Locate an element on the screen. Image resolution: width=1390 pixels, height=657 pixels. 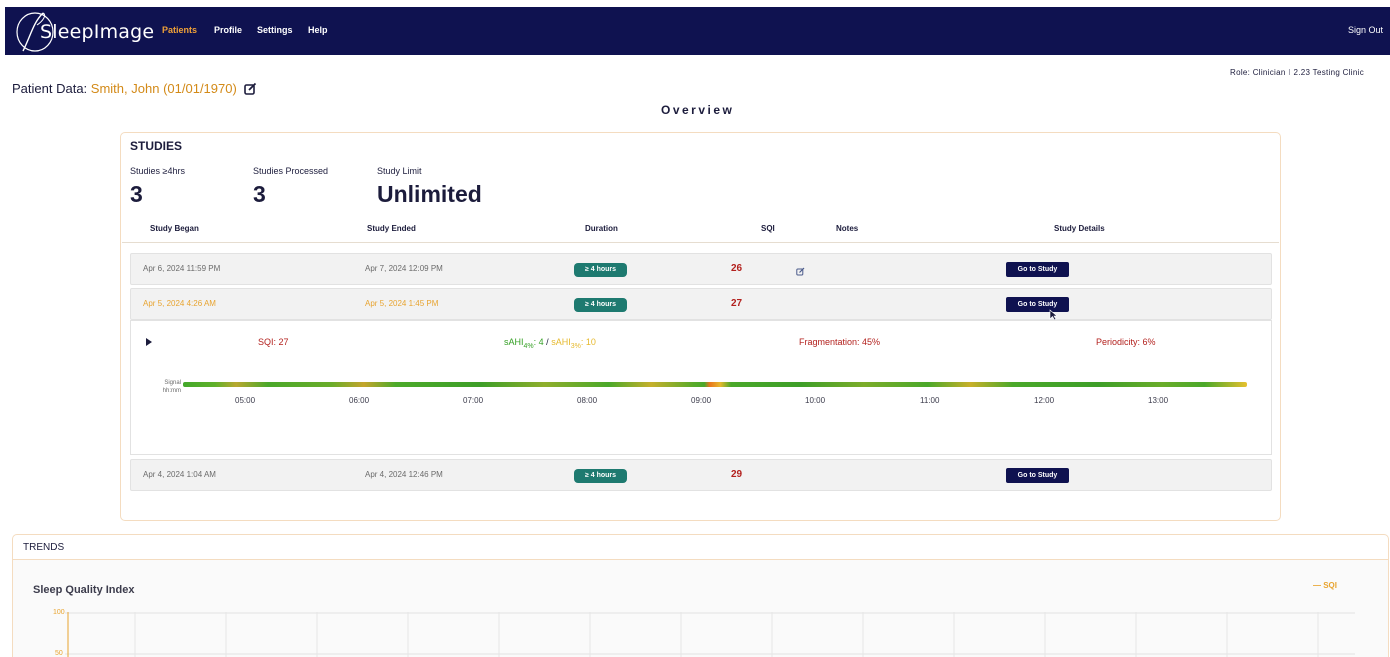
col-header-study-ended: Study Ended is located at coordinates (391, 228).